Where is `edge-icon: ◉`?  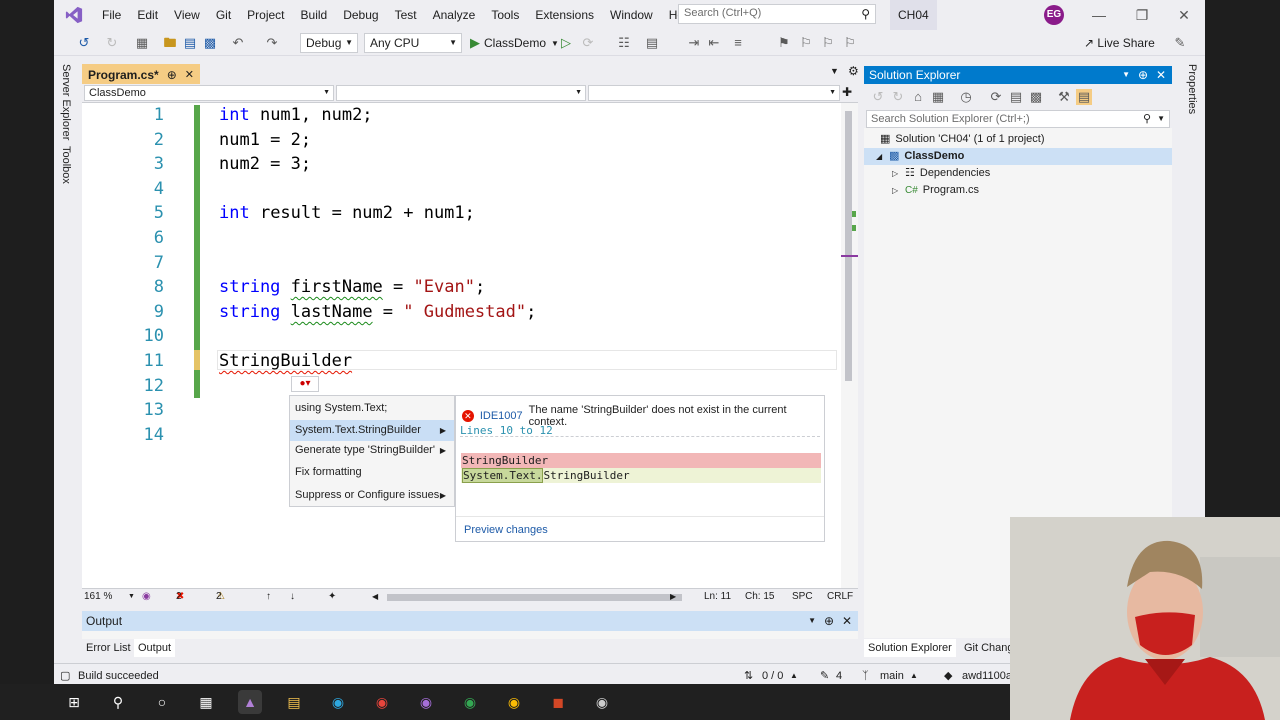
edge-icon: ◉ is located at coordinates (338, 702).